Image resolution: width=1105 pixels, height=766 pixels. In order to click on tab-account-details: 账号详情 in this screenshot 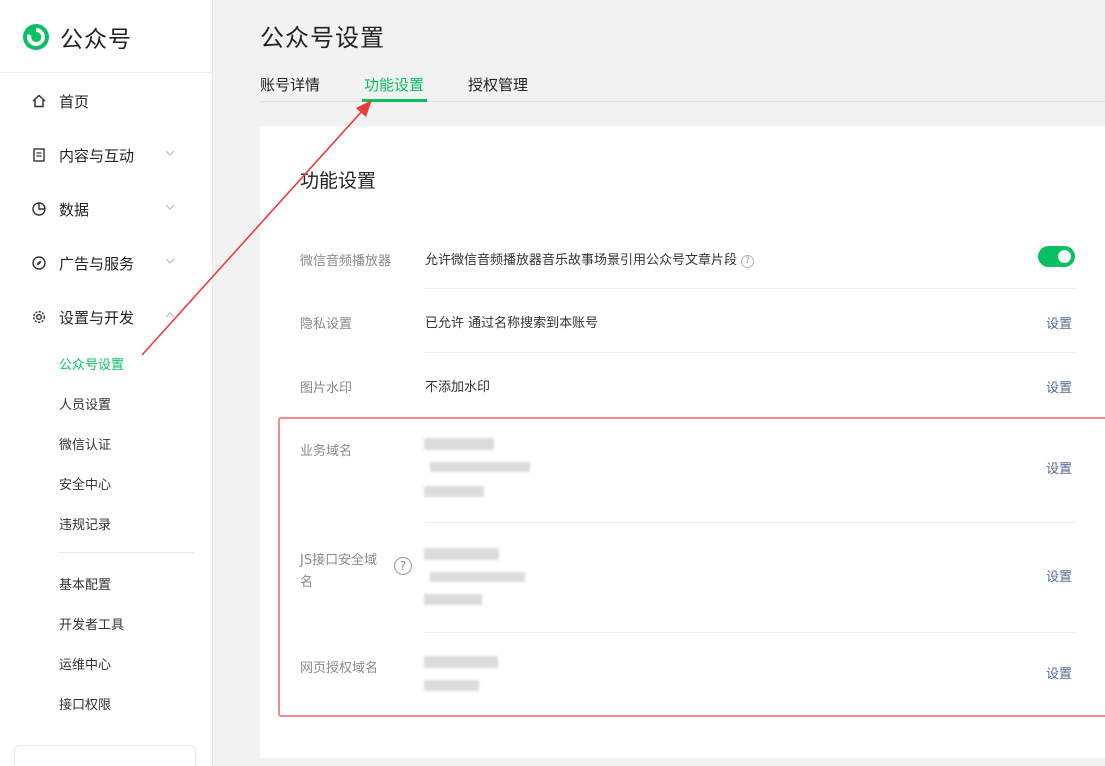, I will do `click(290, 84)`.